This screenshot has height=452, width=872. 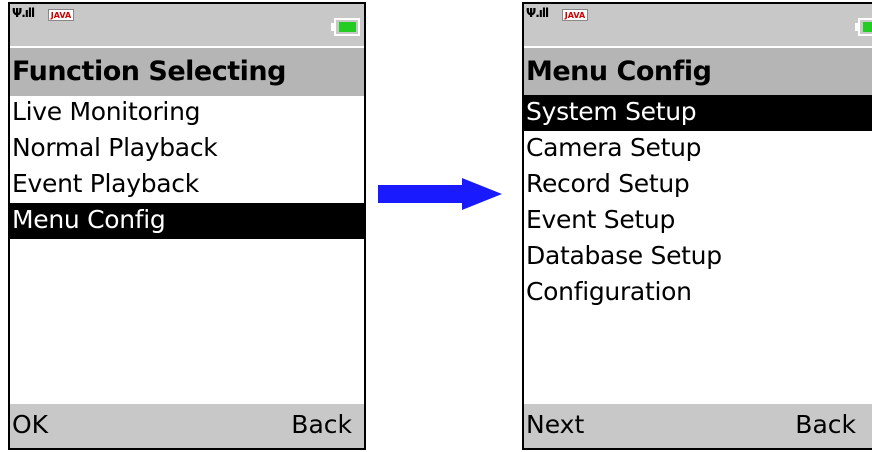 What do you see at coordinates (619, 71) in the screenshot?
I see `page-title: Menu Config` at bounding box center [619, 71].